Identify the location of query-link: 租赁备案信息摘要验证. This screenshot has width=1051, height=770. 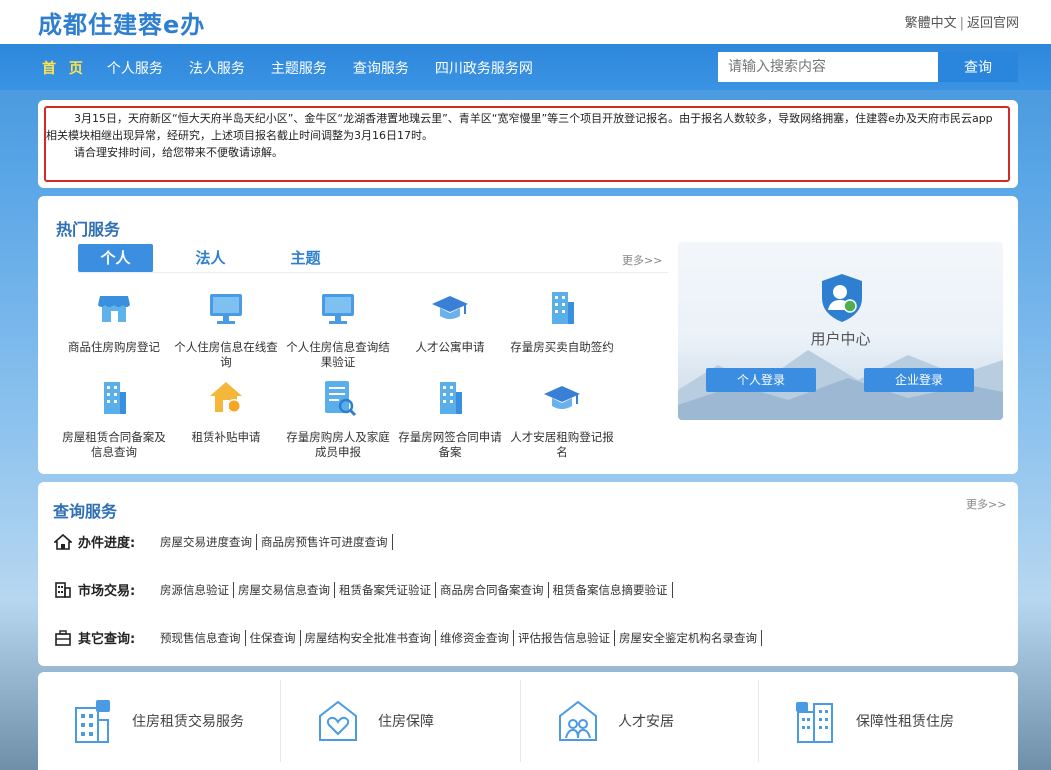
(613, 589).